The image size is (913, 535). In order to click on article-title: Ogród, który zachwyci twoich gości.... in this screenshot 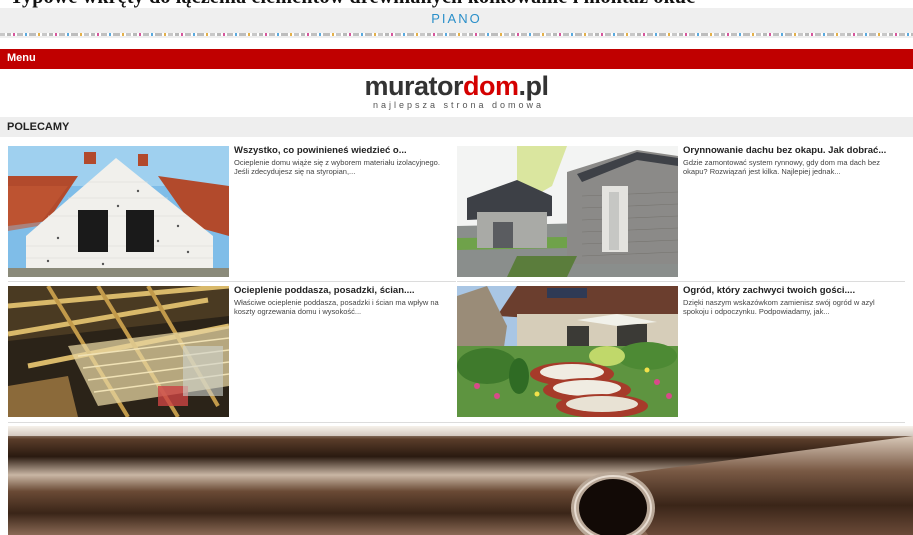, I will do `click(792, 291)`.